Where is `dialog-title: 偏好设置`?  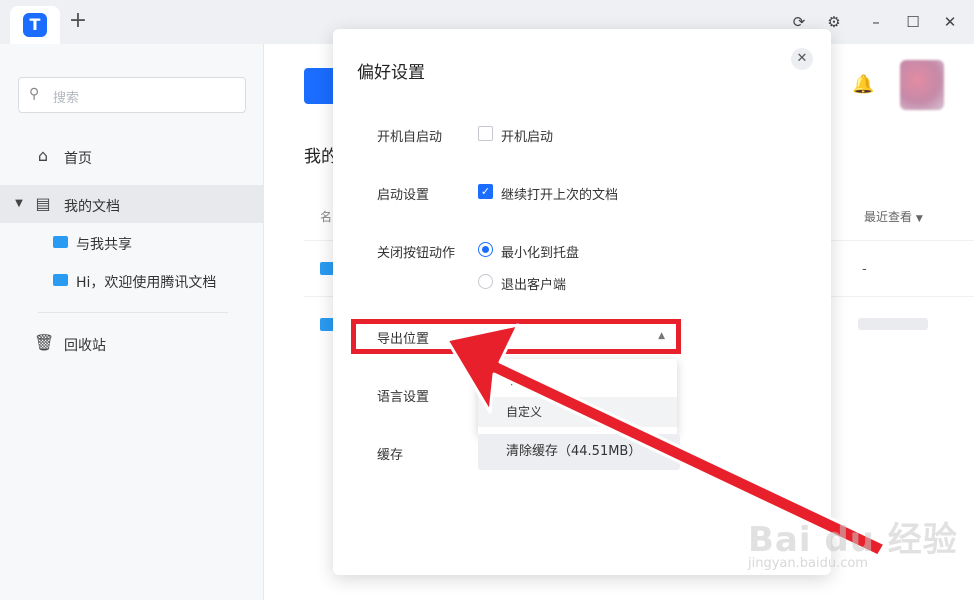 dialog-title: 偏好设置 is located at coordinates (391, 73).